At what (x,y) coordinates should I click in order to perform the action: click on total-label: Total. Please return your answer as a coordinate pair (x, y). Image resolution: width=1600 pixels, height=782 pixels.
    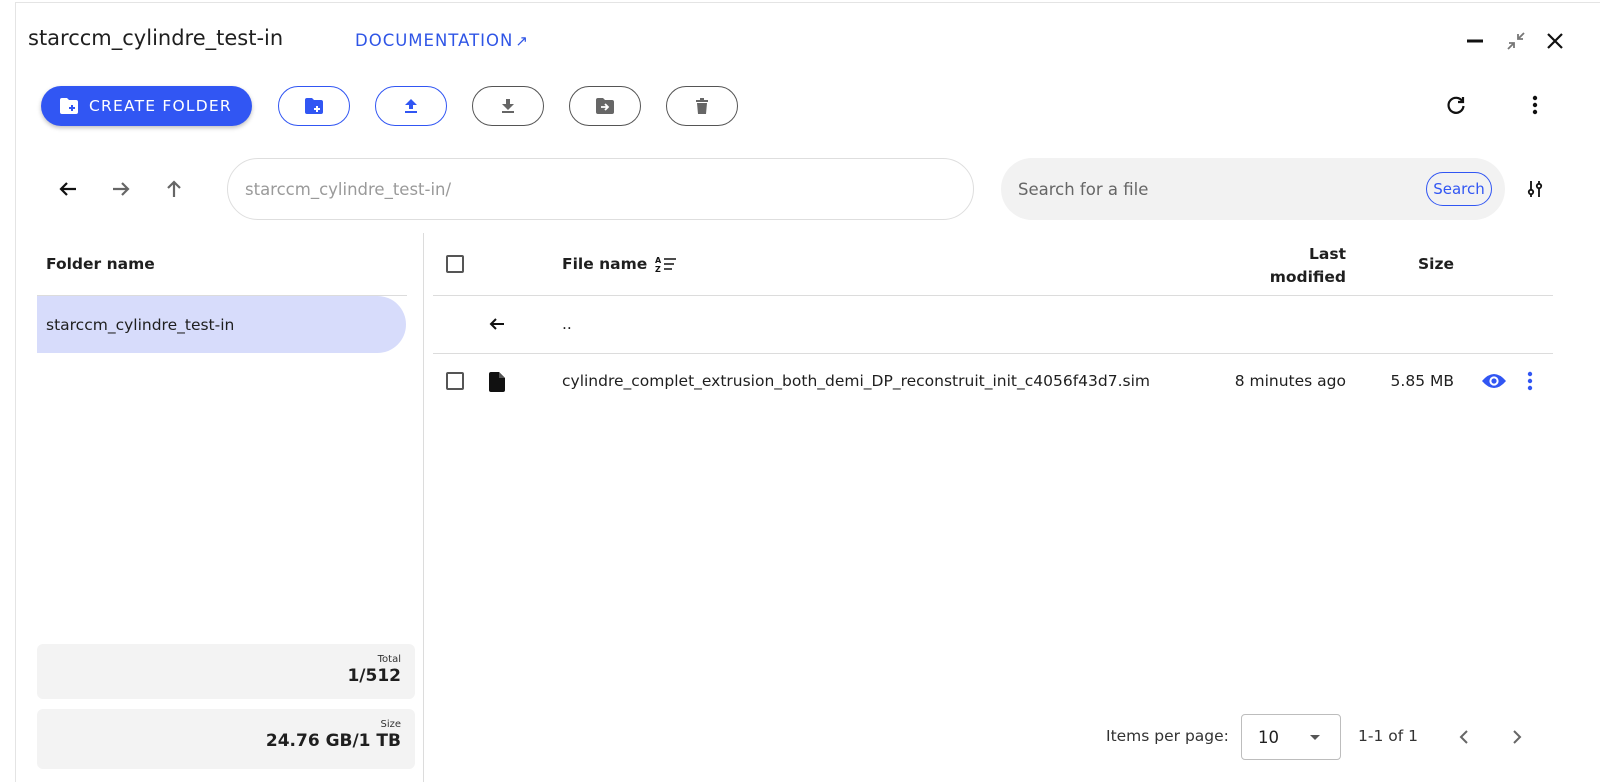
    Looking at the image, I should click on (389, 659).